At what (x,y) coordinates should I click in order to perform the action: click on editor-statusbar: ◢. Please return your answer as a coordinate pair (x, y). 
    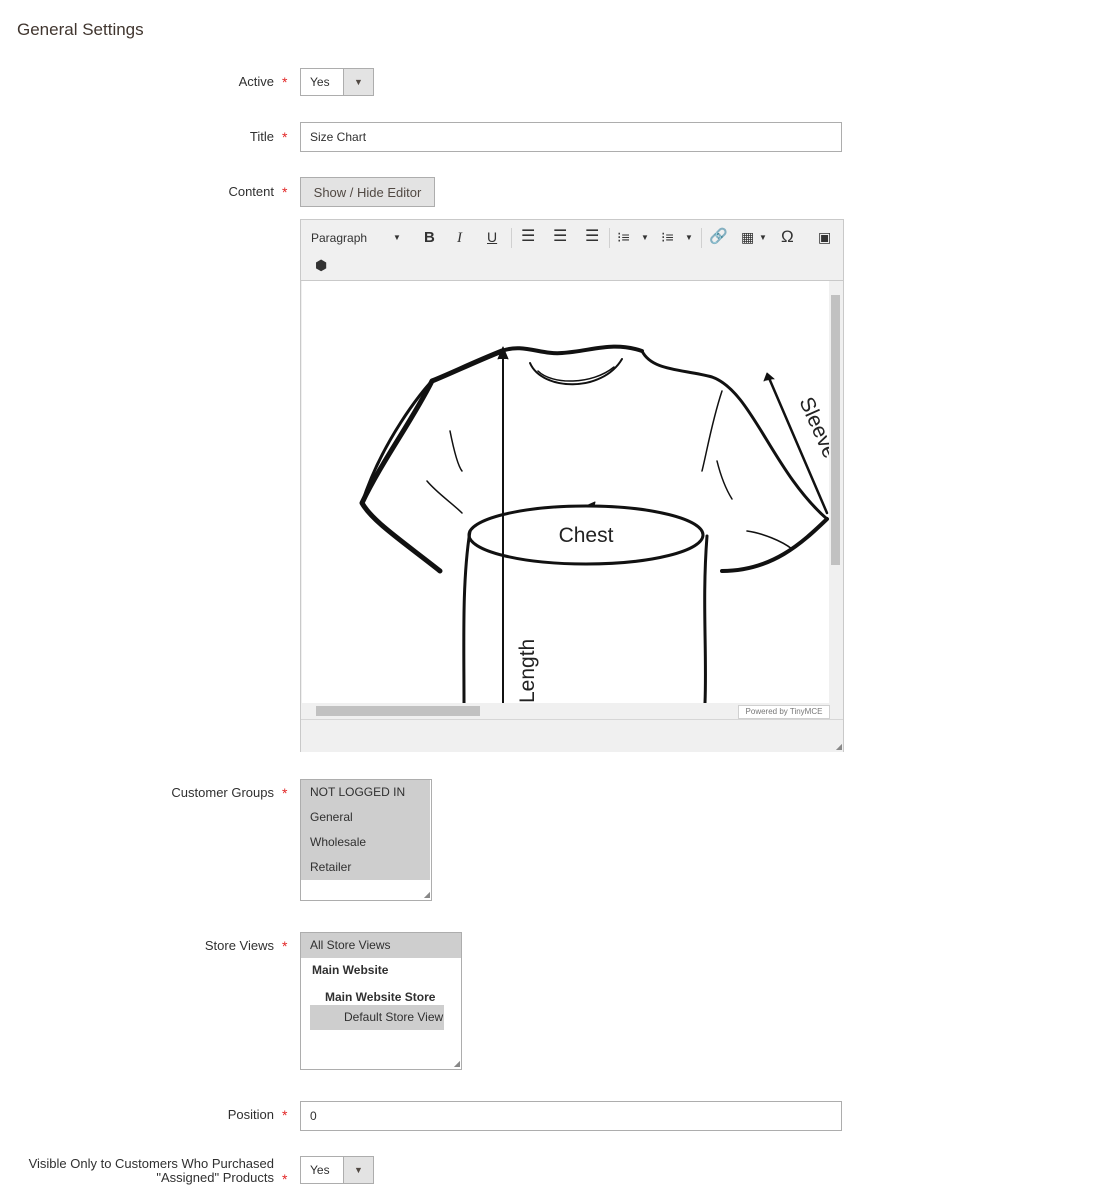
    Looking at the image, I should click on (572, 735).